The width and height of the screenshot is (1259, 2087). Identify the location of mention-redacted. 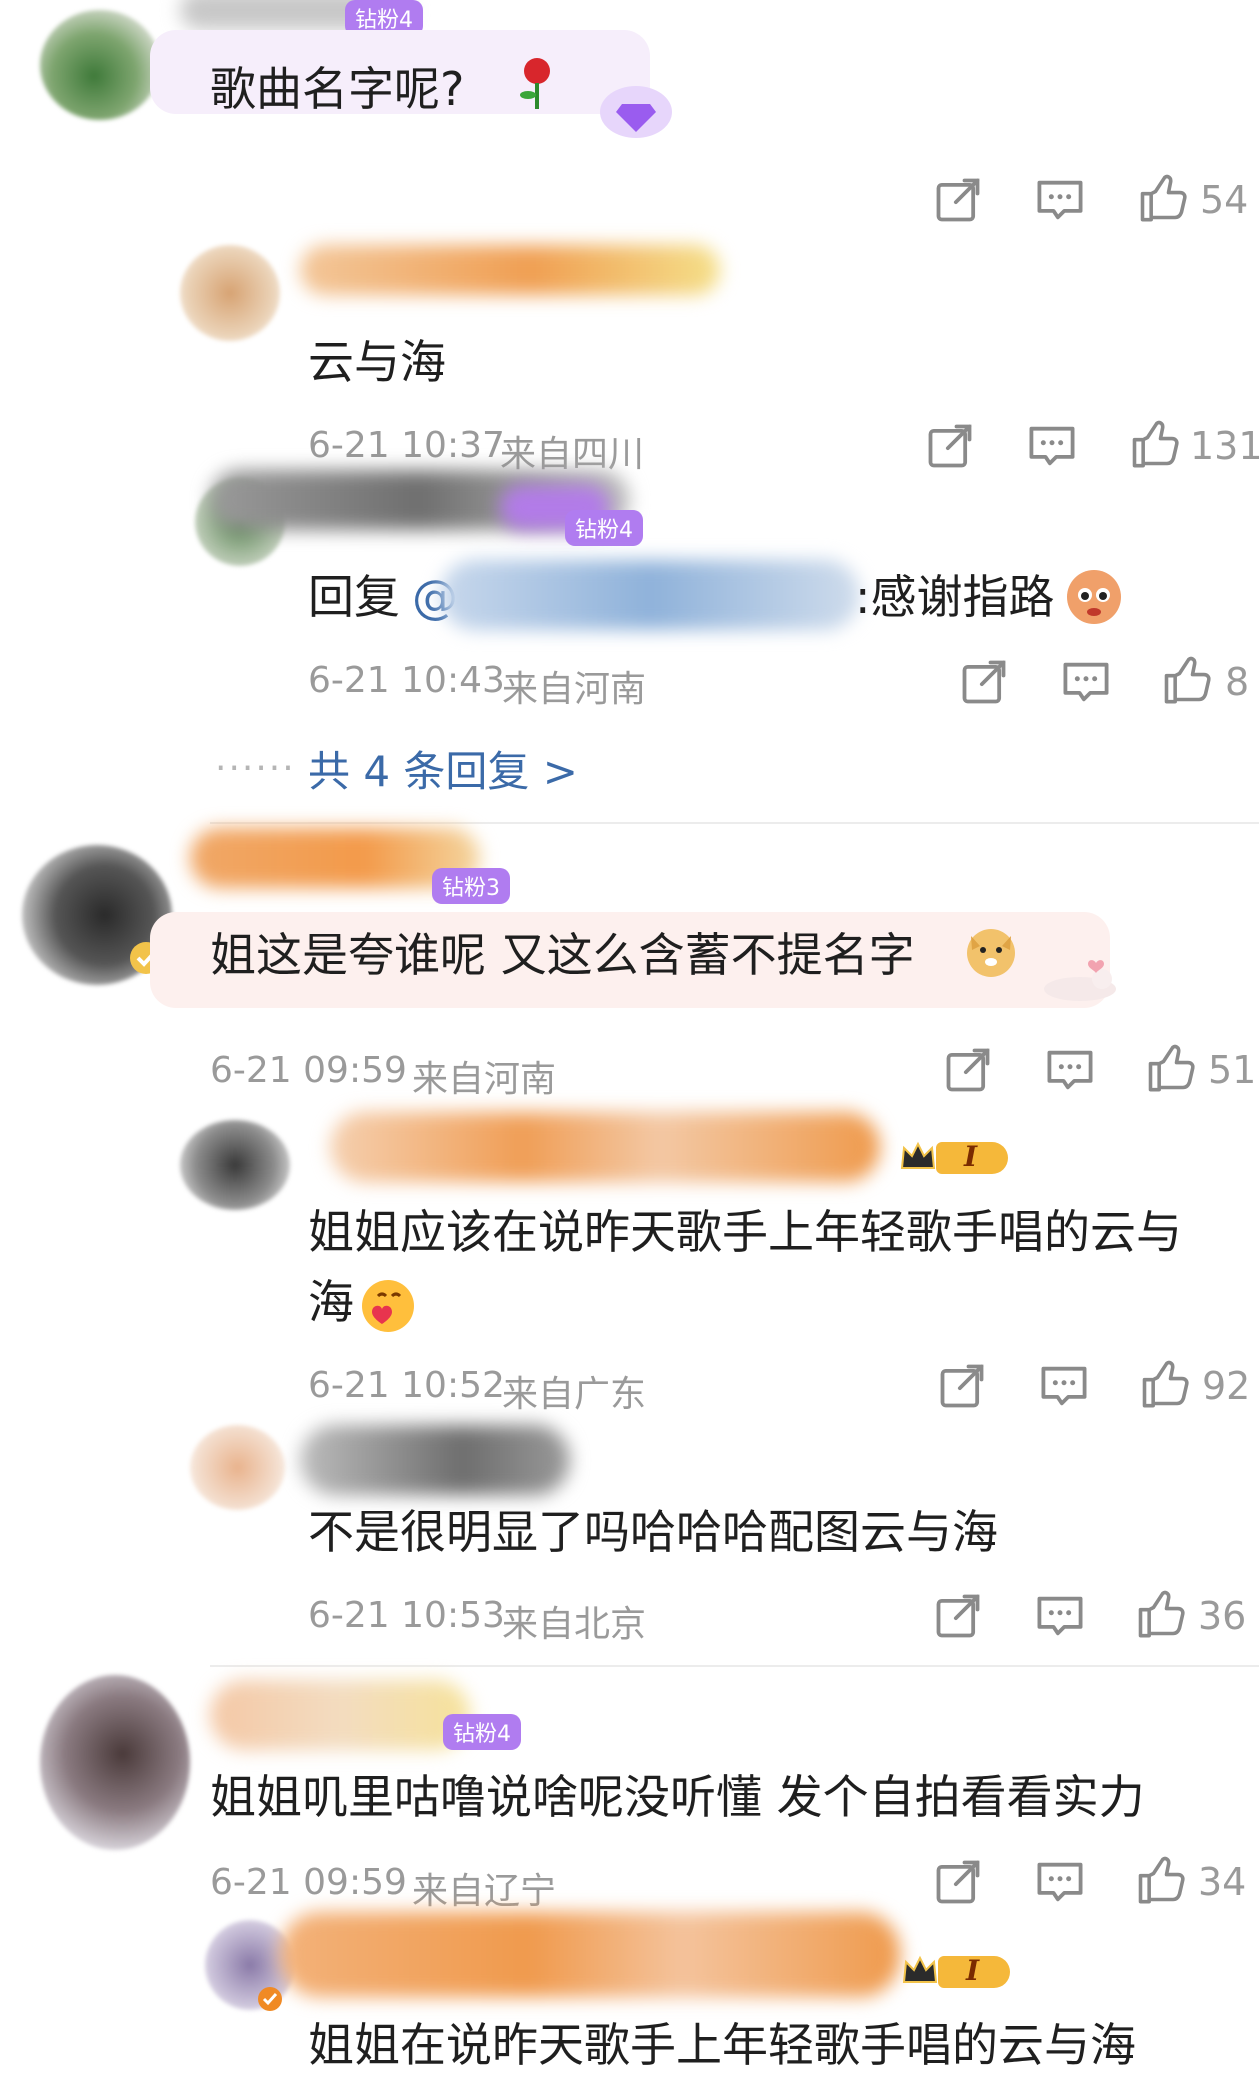
(650, 595).